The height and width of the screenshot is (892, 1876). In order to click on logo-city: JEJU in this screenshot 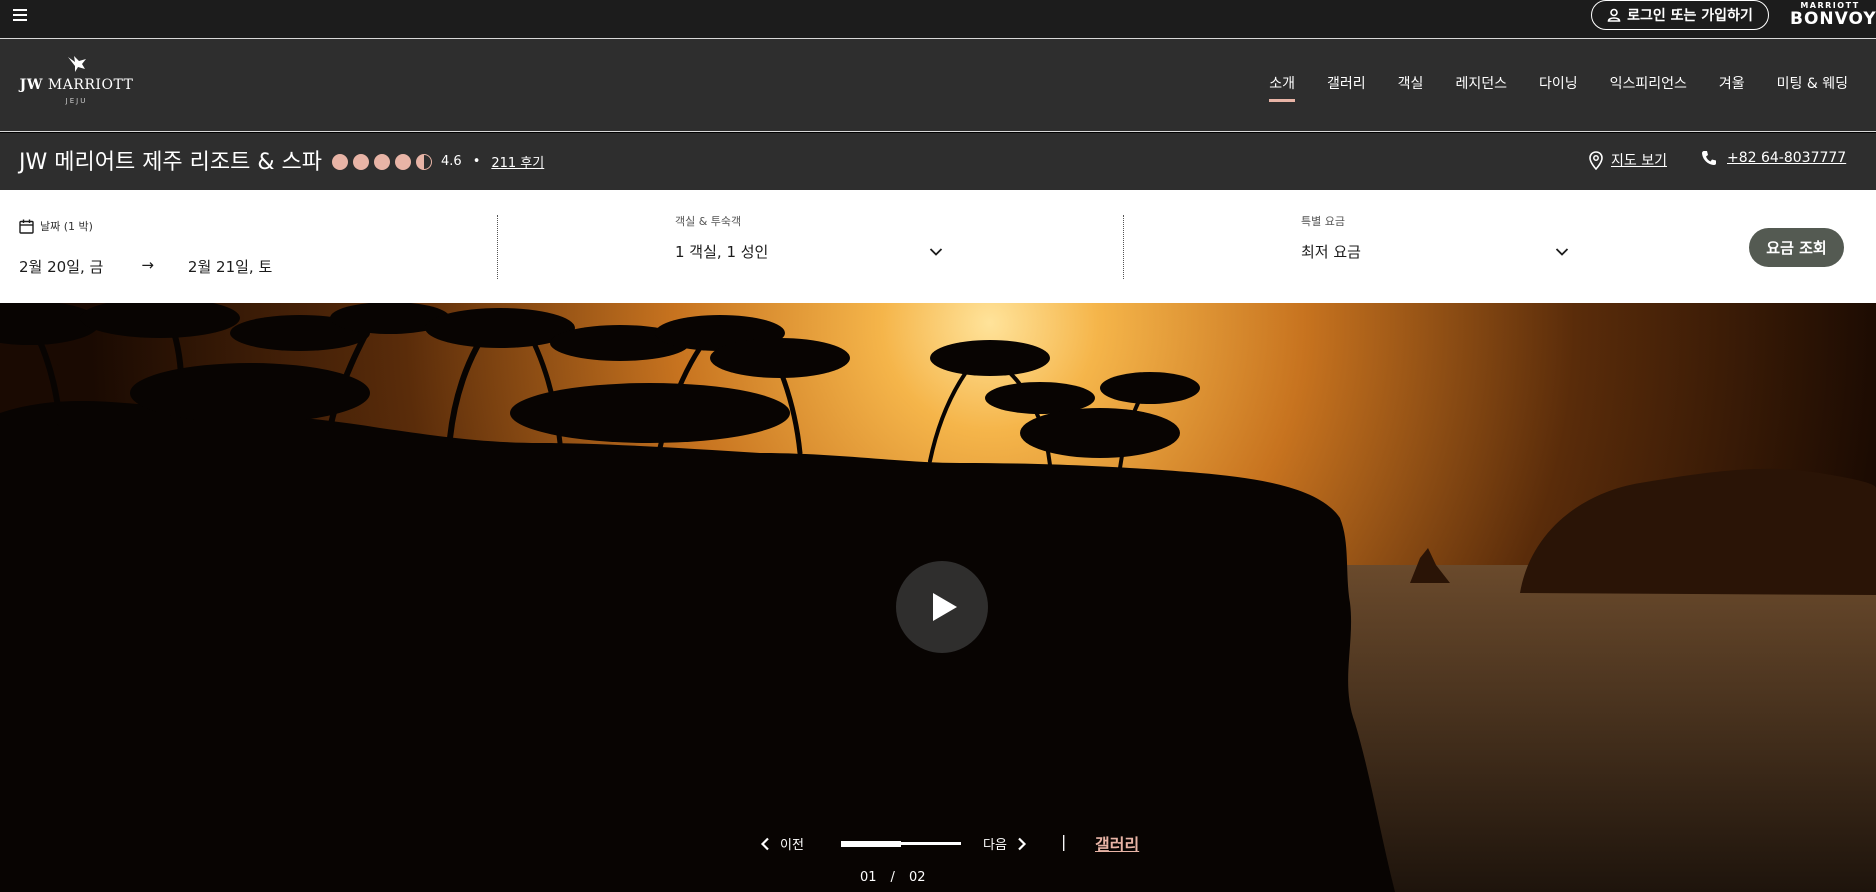, I will do `click(76, 101)`.